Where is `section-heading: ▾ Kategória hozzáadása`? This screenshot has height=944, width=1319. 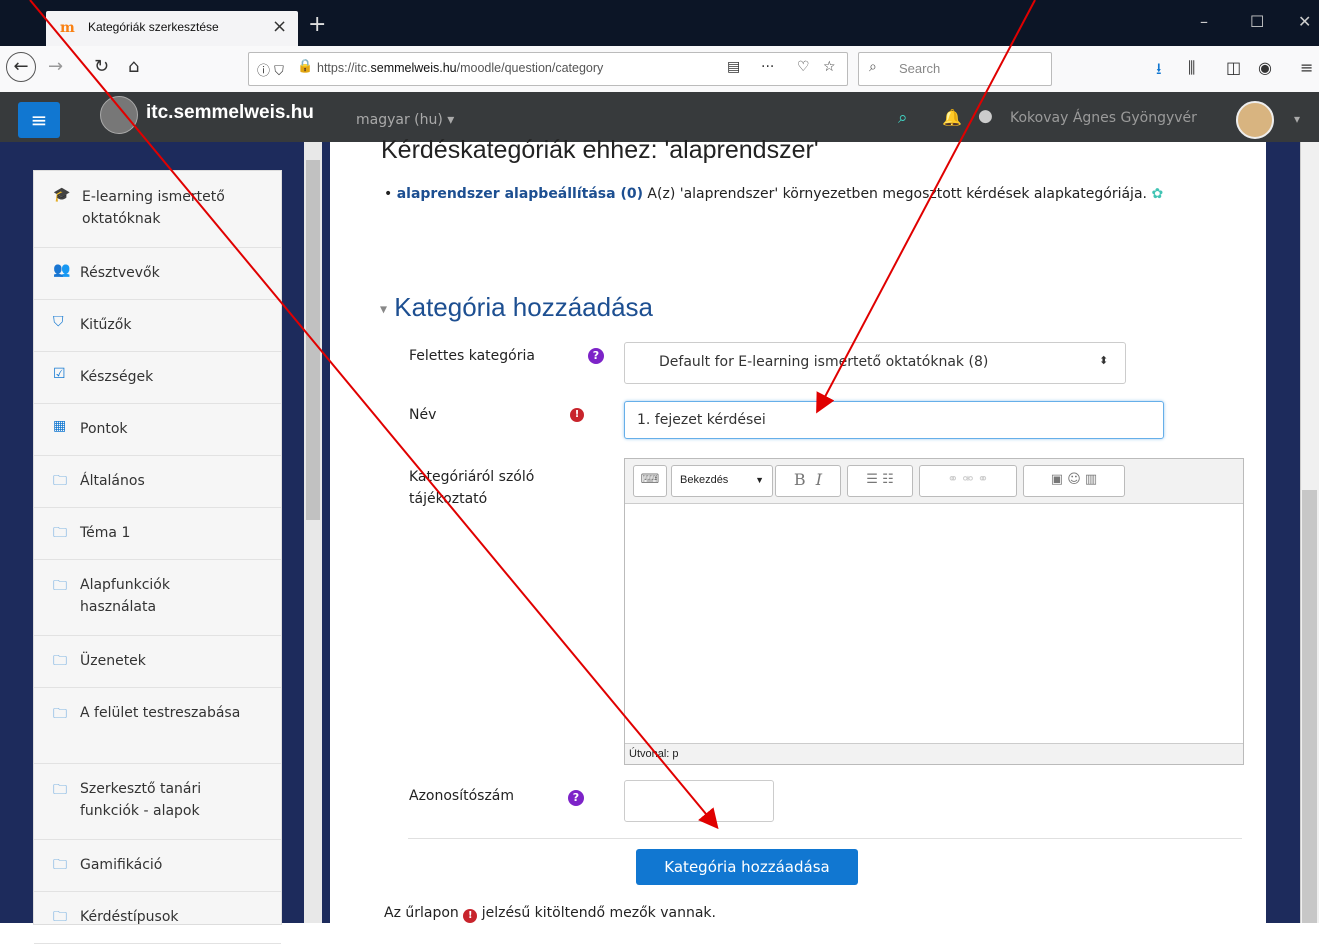 section-heading: ▾ Kategória hozzáadása is located at coordinates (516, 307).